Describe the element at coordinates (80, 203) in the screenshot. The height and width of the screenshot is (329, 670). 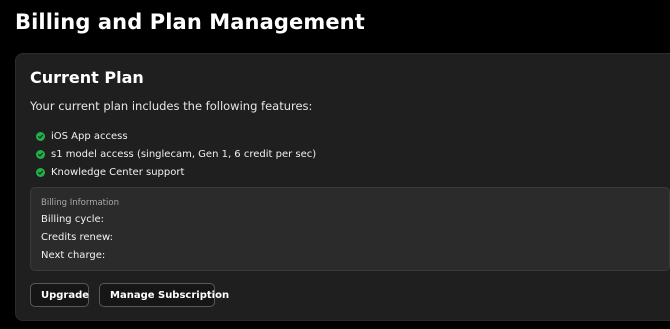
I see `billing-info-heading: Billing Information` at that location.